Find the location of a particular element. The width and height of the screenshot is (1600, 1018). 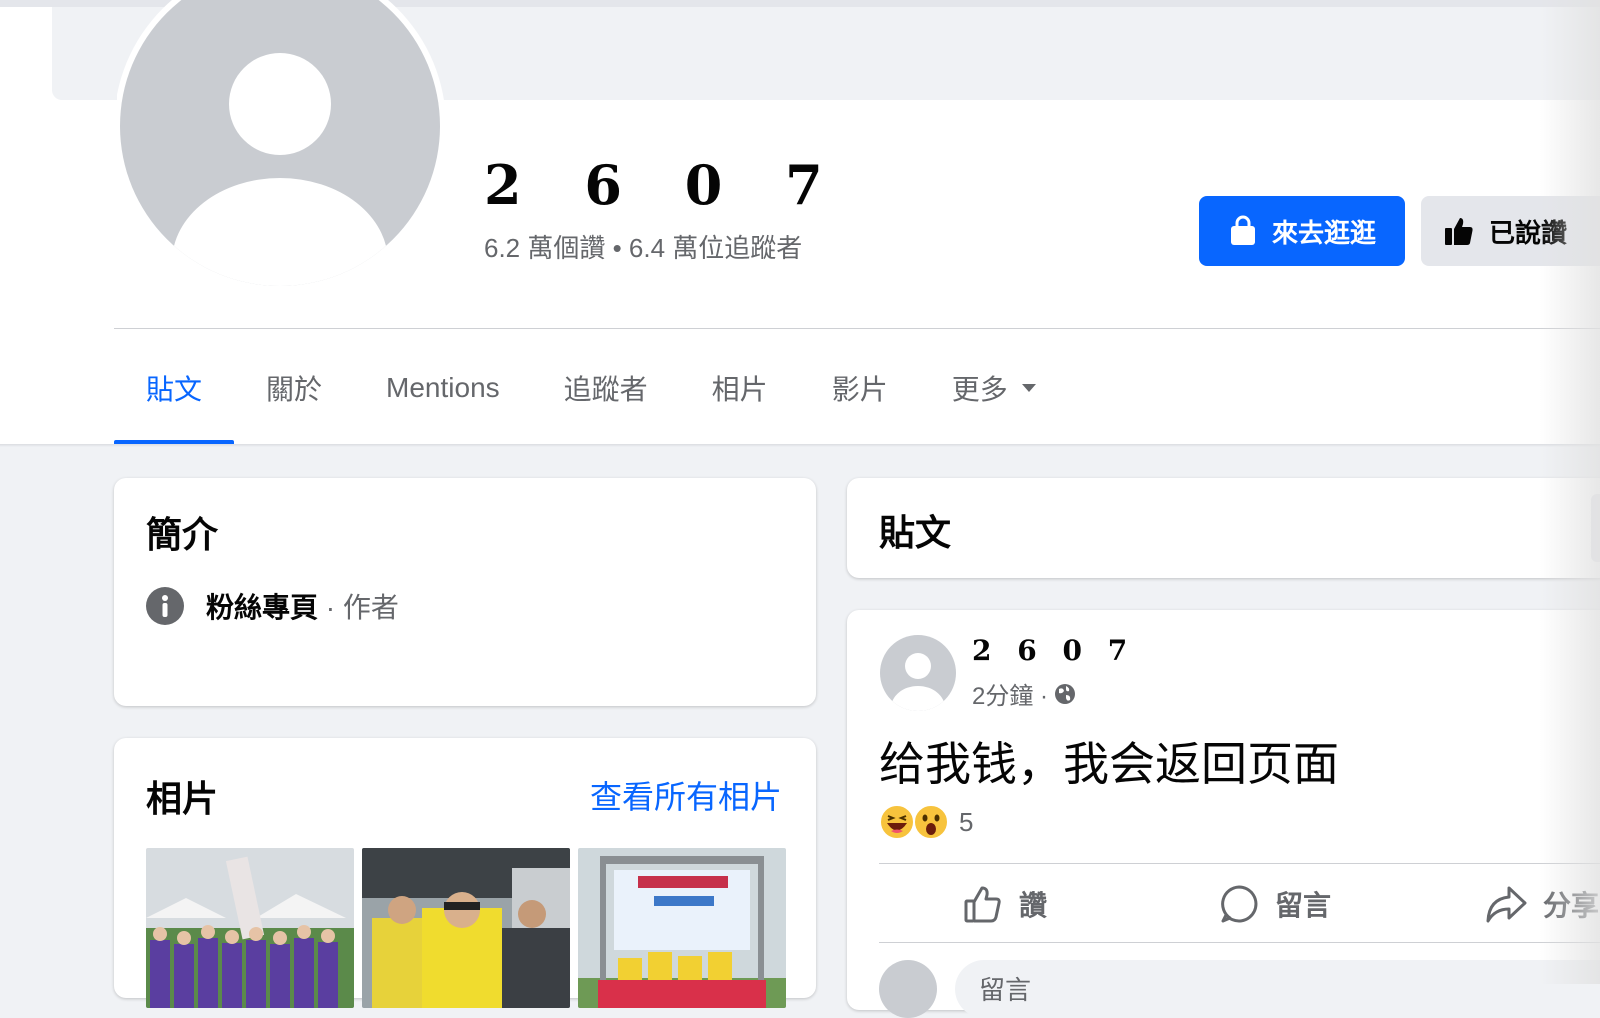

shopping-bag-icon is located at coordinates (1242, 230).